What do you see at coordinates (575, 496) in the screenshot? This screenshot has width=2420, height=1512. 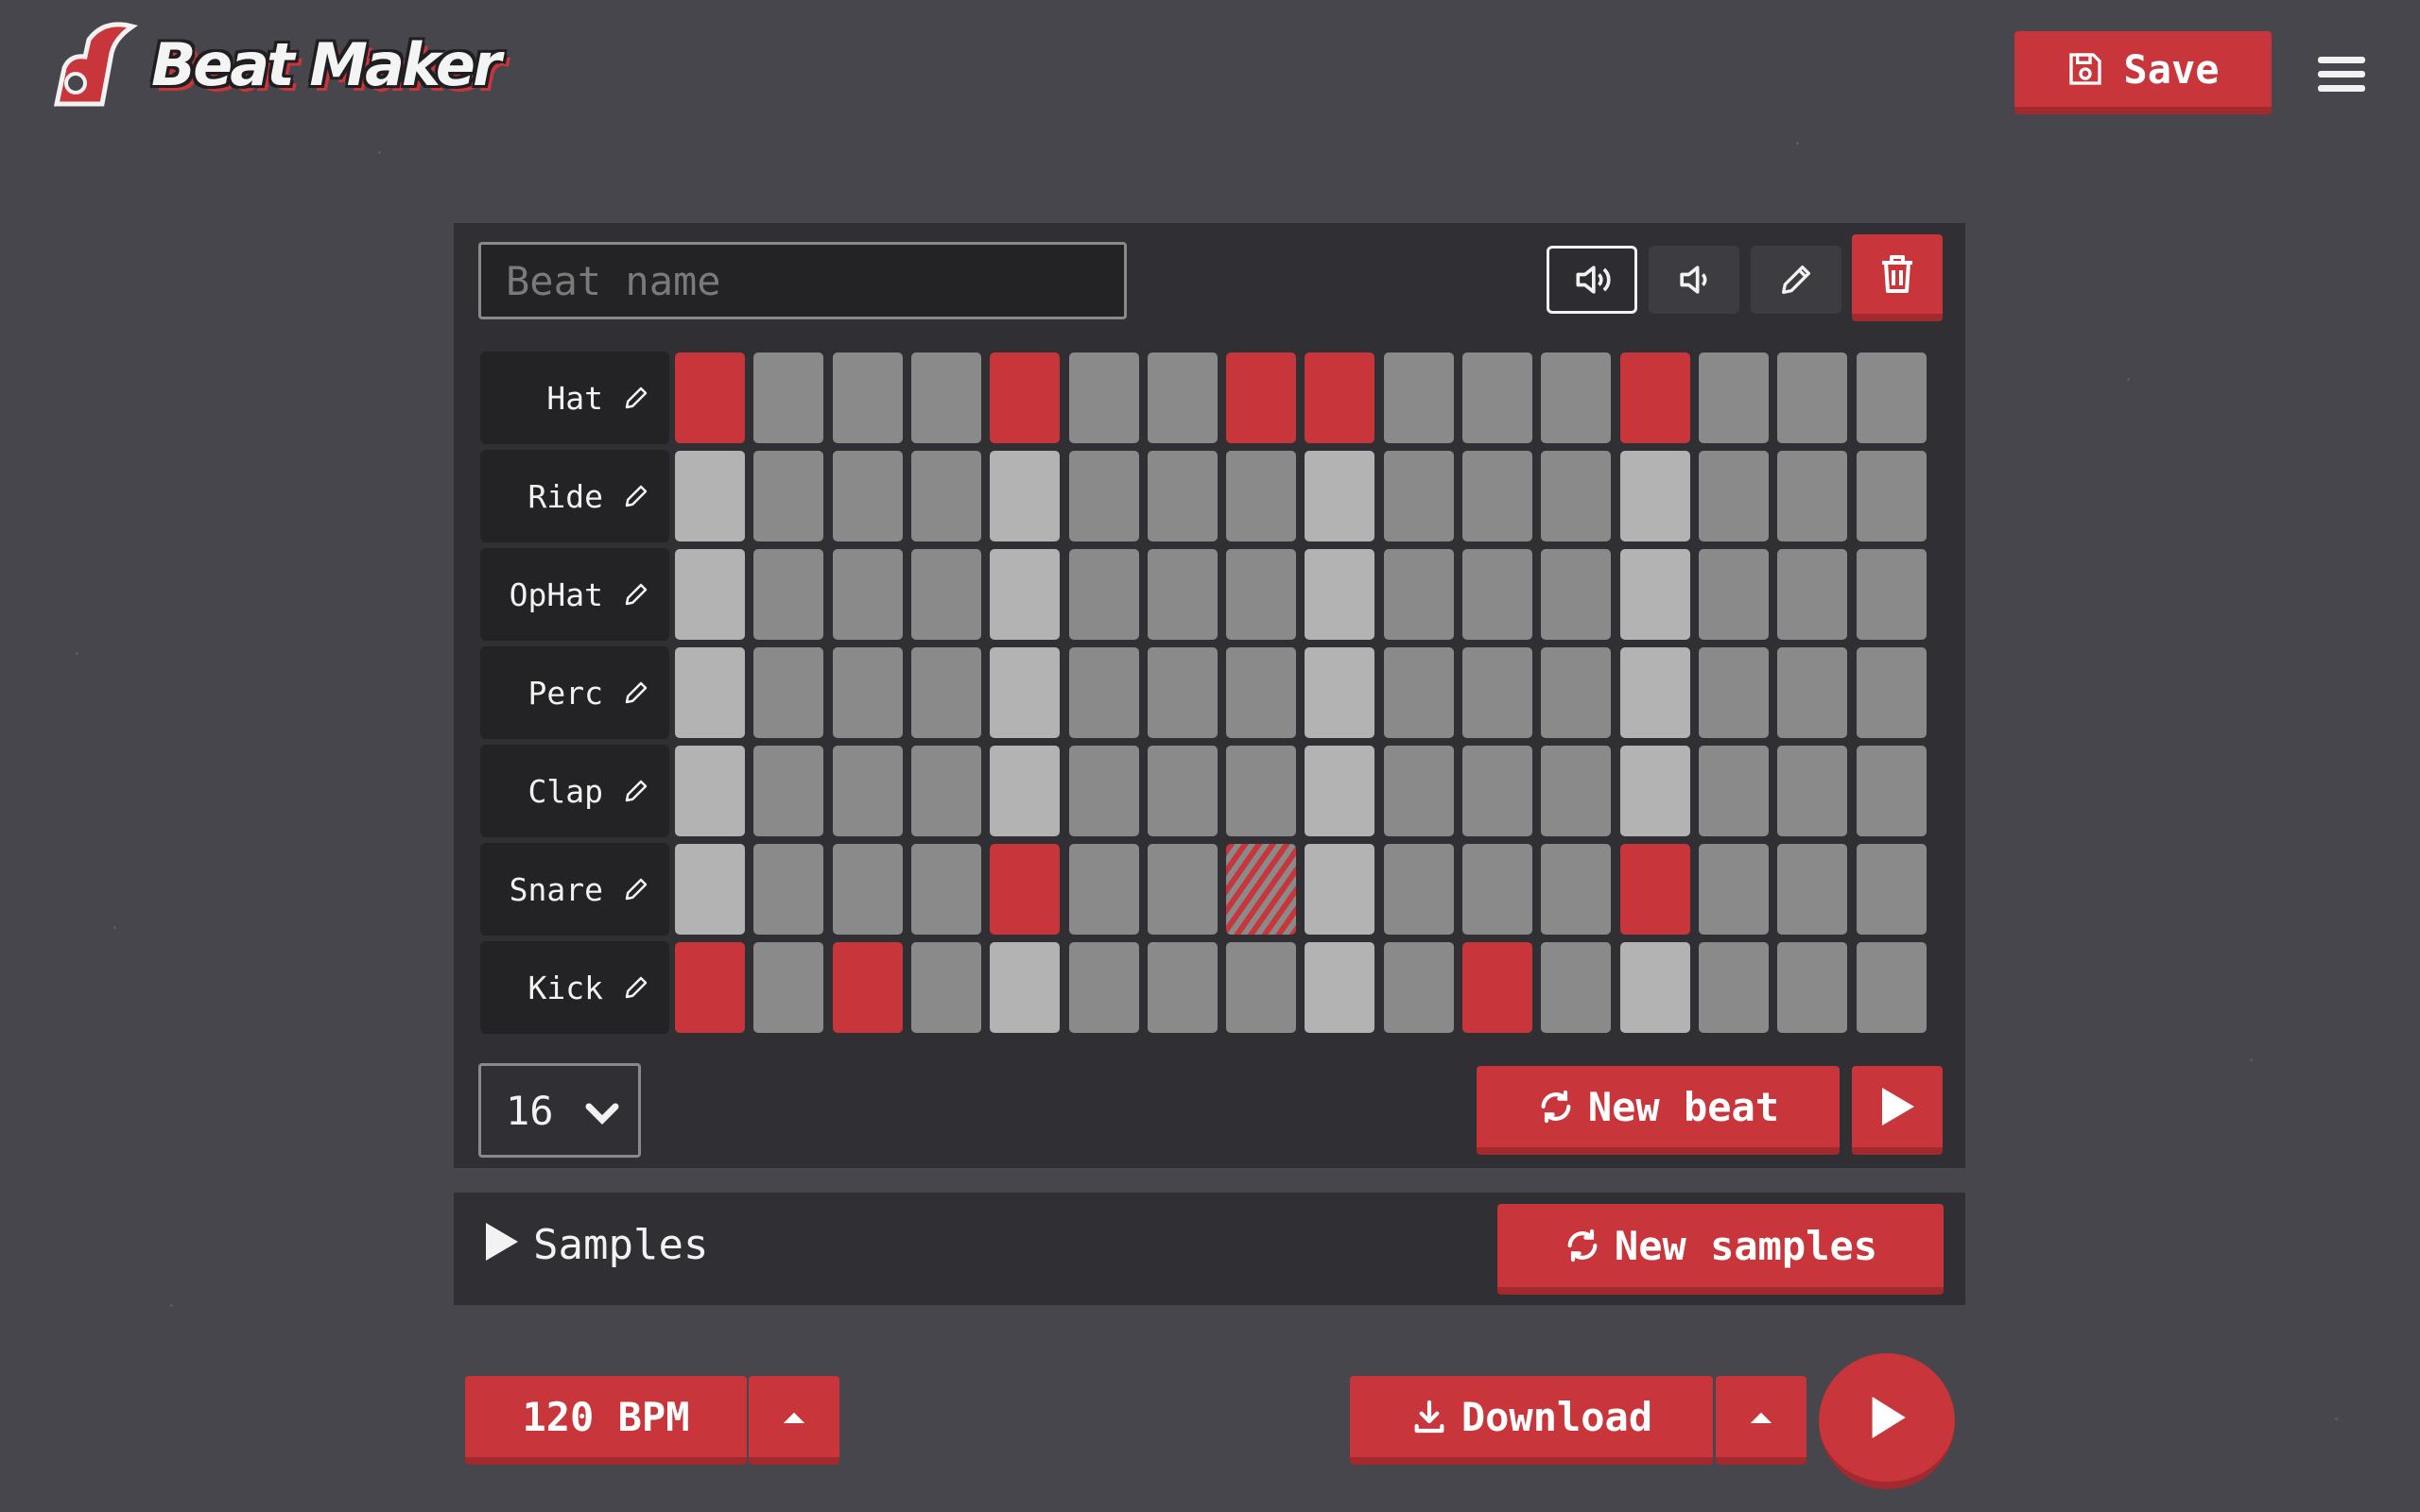 I see `track-label-ride: Ride` at bounding box center [575, 496].